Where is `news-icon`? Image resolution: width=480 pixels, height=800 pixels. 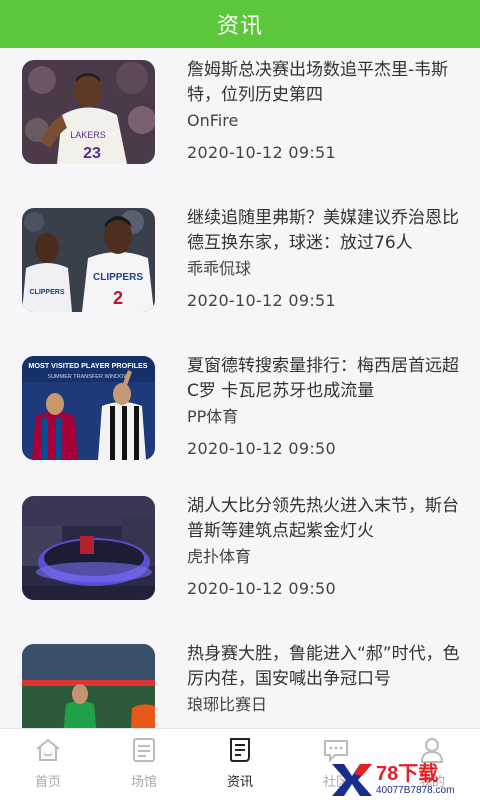
news-icon is located at coordinates (240, 750).